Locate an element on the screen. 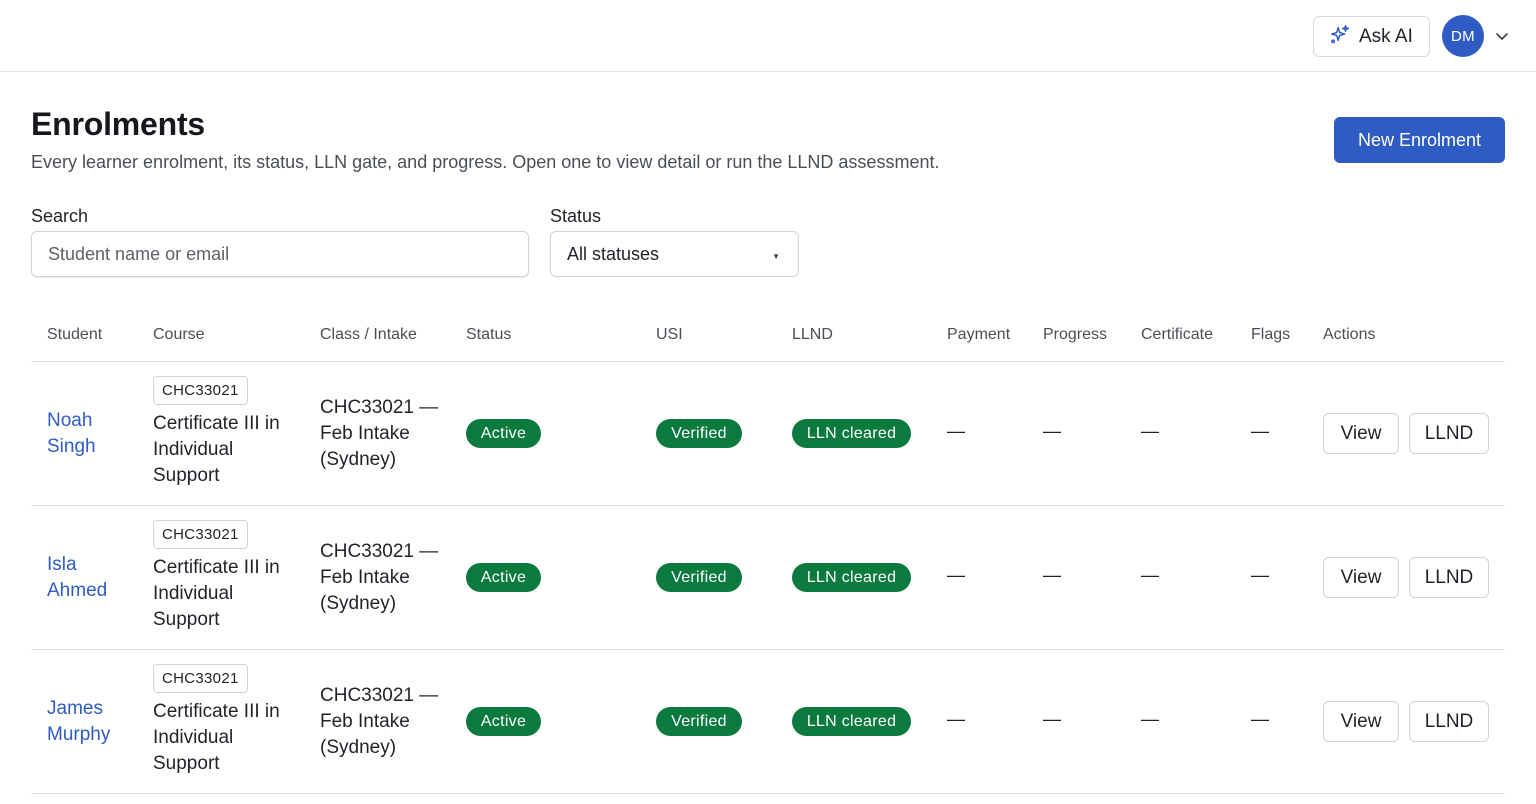 The width and height of the screenshot is (1536, 804). student-link: Noah Singh is located at coordinates (92, 434).